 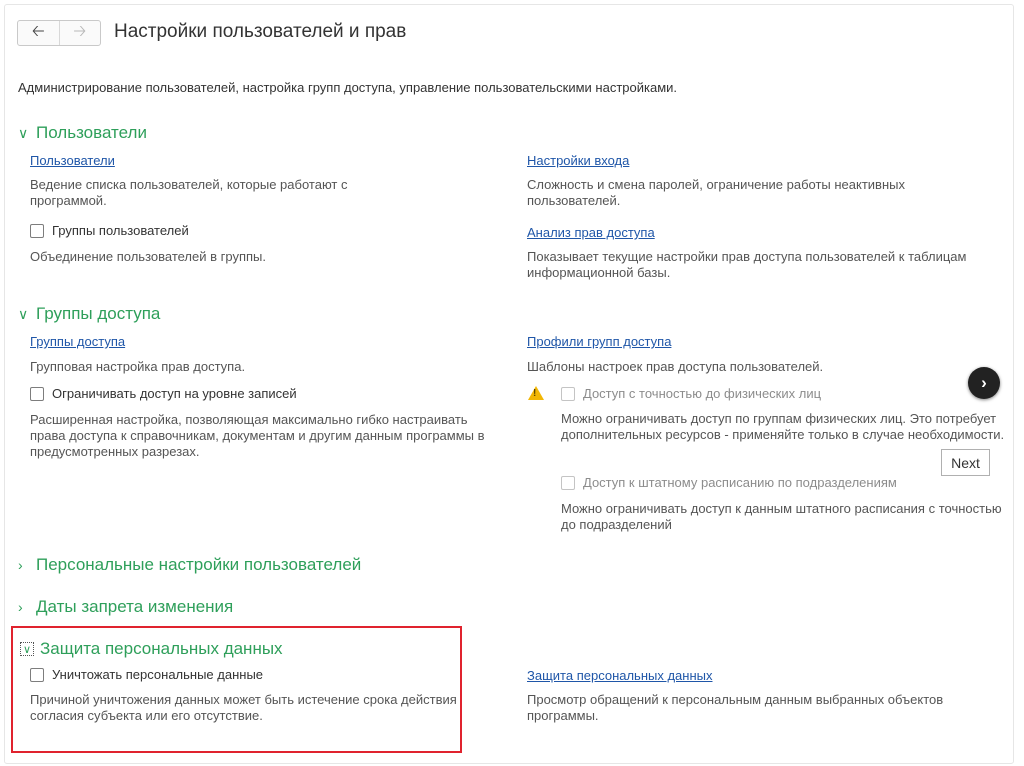 I want to click on section-access-groups-title: Группы доступа, so click(x=98, y=313).